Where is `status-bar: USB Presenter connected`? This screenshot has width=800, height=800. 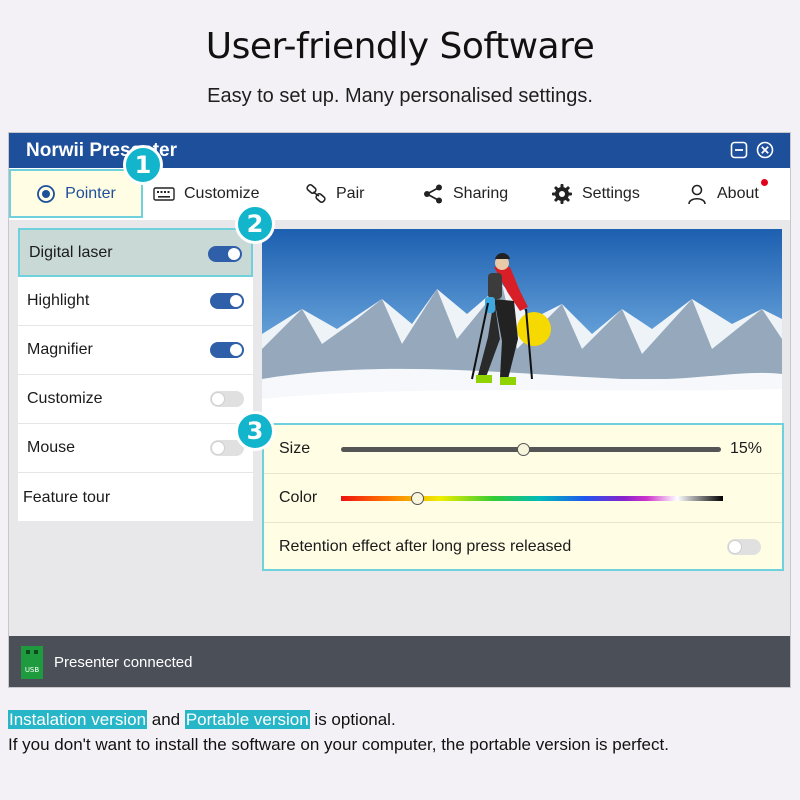 status-bar: USB Presenter connected is located at coordinates (399, 661).